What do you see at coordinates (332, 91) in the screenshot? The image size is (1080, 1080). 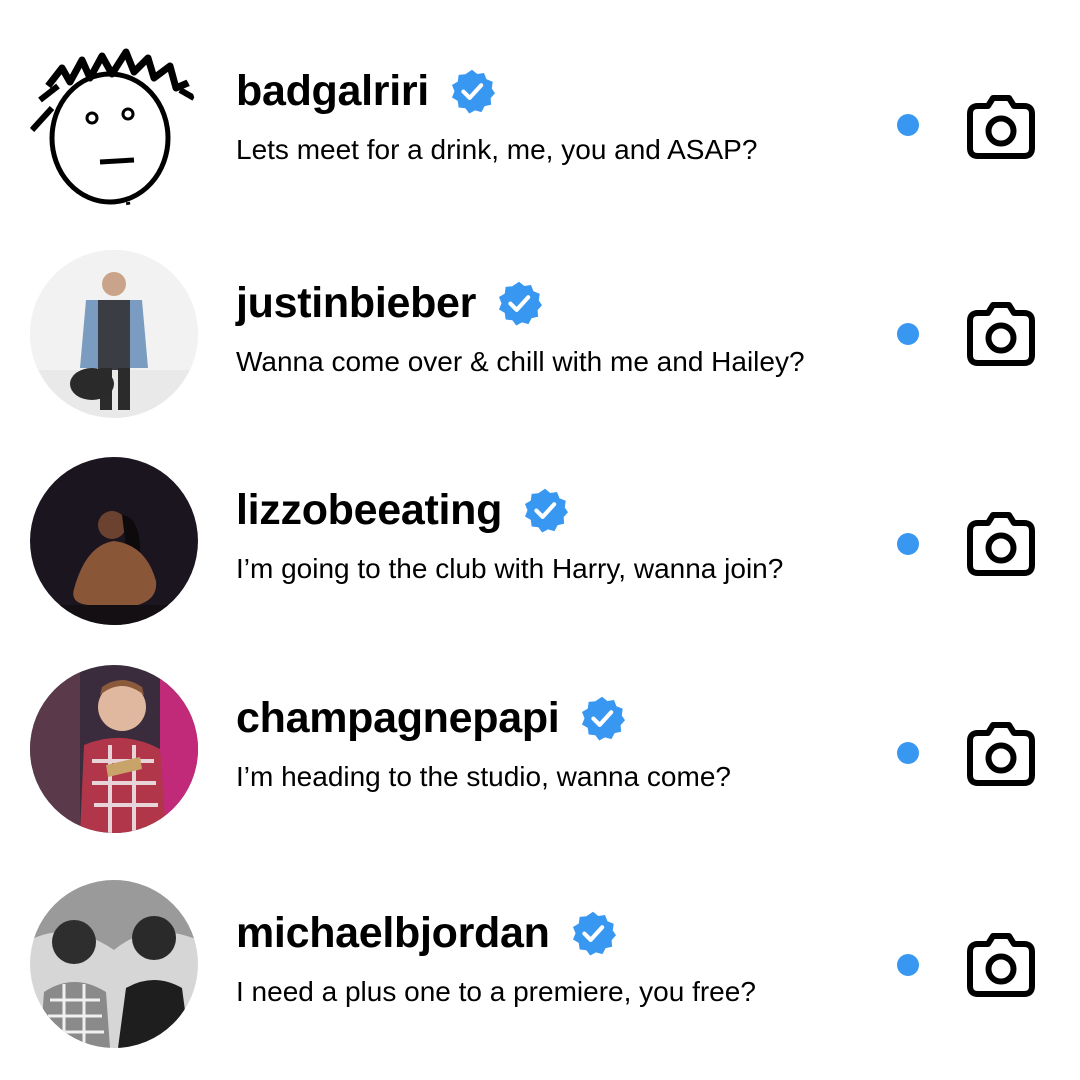 I see `username: badgalriri` at bounding box center [332, 91].